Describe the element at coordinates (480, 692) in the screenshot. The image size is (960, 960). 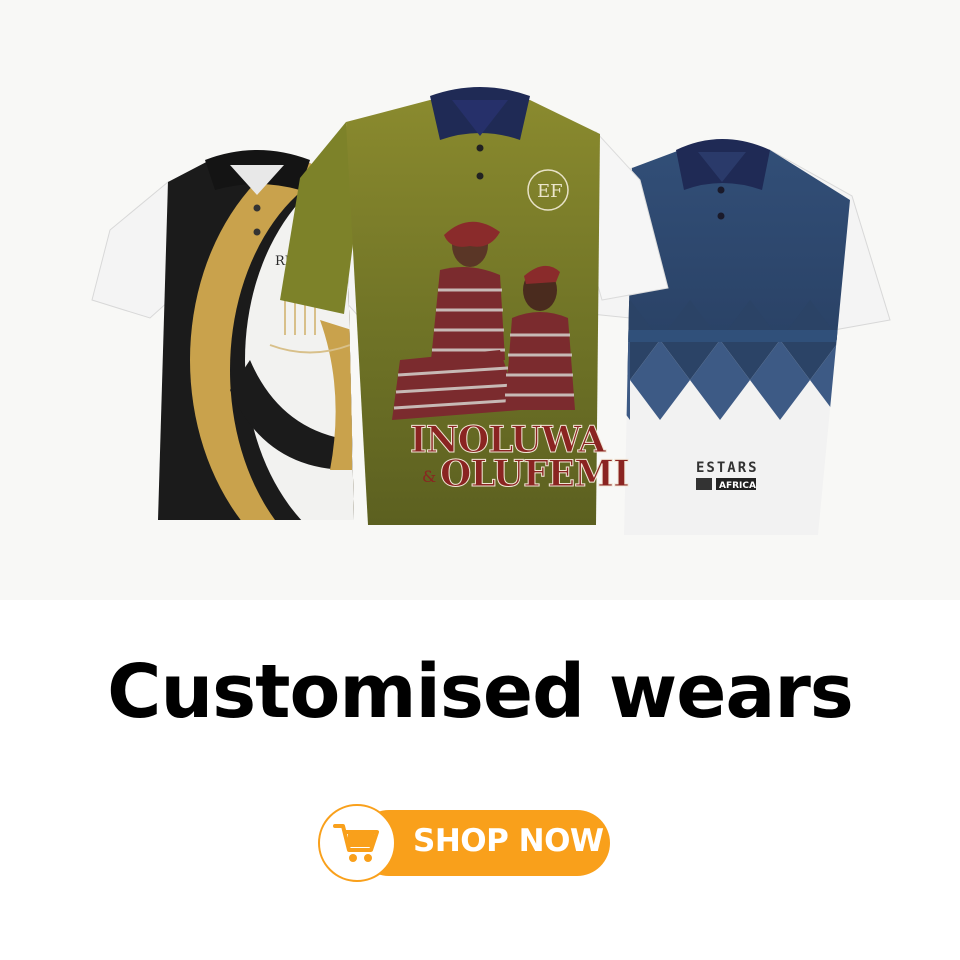
I see `page-title: Customised wears` at that location.